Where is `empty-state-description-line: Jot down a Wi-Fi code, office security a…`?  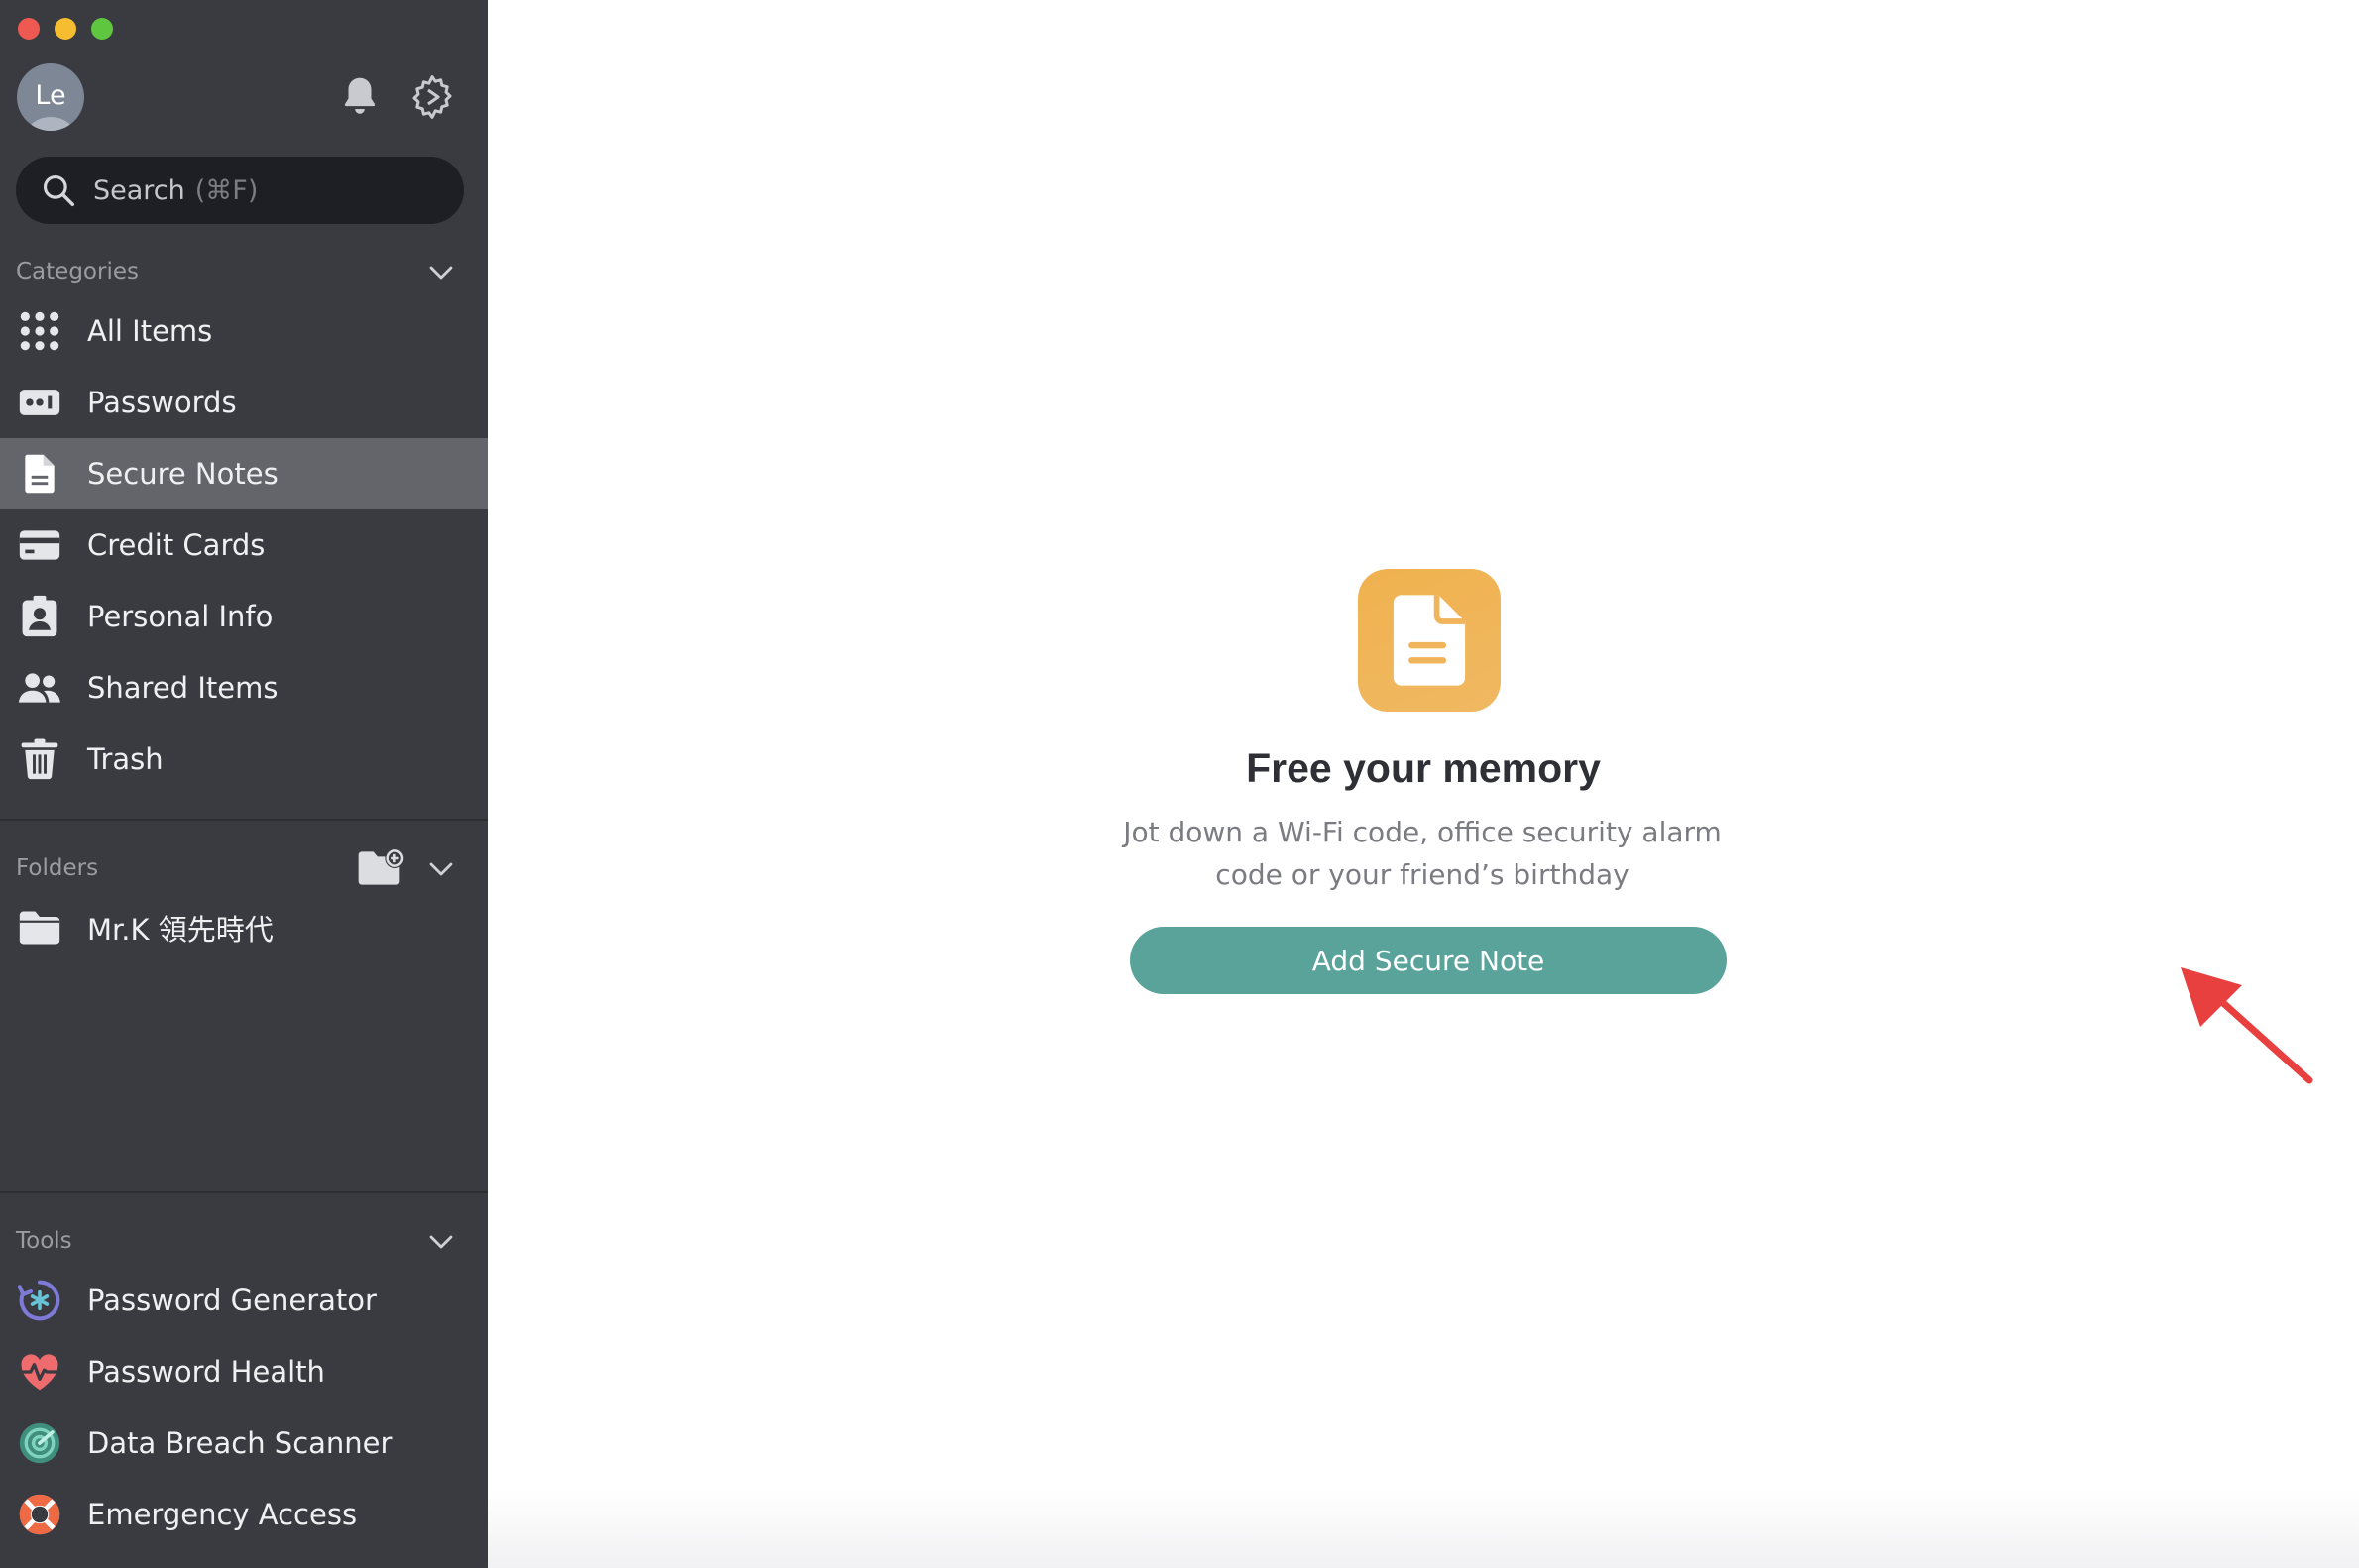
empty-state-description-line: Jot down a Wi-Fi code, office security a… is located at coordinates (1422, 832).